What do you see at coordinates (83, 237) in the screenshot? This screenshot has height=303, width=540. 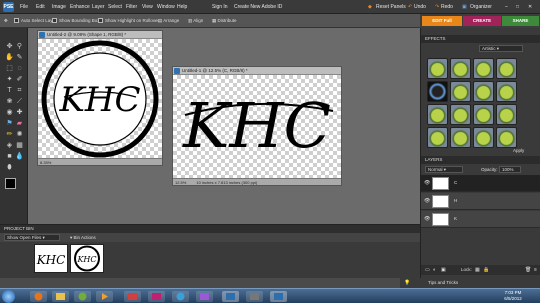 I see `bin-actions-menu: ▾ Bin Actions` at bounding box center [83, 237].